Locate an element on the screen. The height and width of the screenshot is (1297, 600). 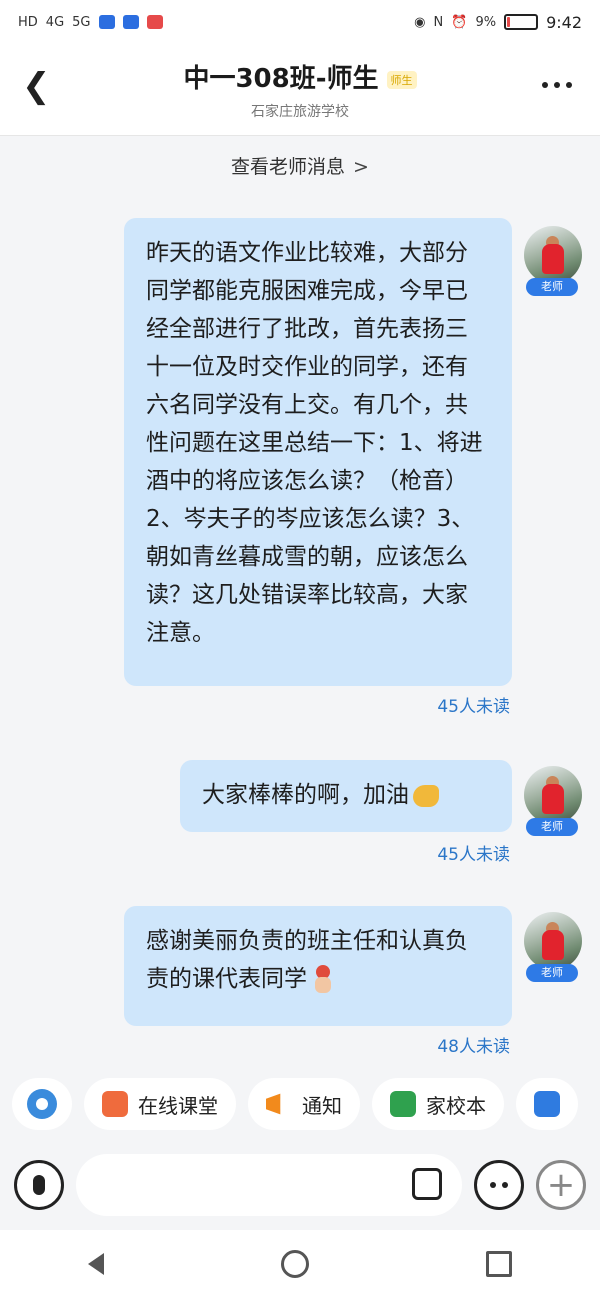
clock: 9:42 is located at coordinates (564, 22).